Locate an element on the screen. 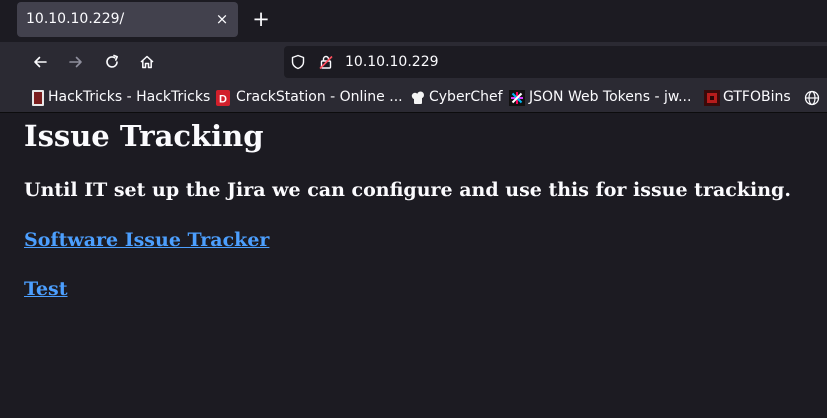 The height and width of the screenshot is (418, 827). svg-text: D is located at coordinates (223, 100).